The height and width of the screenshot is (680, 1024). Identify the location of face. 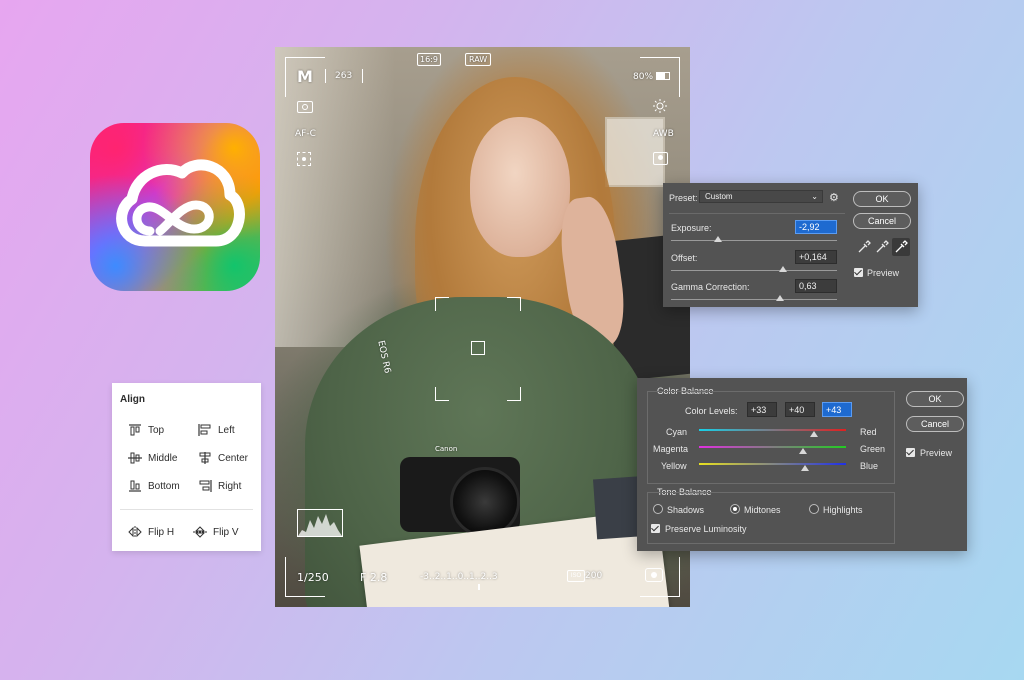
(520, 187).